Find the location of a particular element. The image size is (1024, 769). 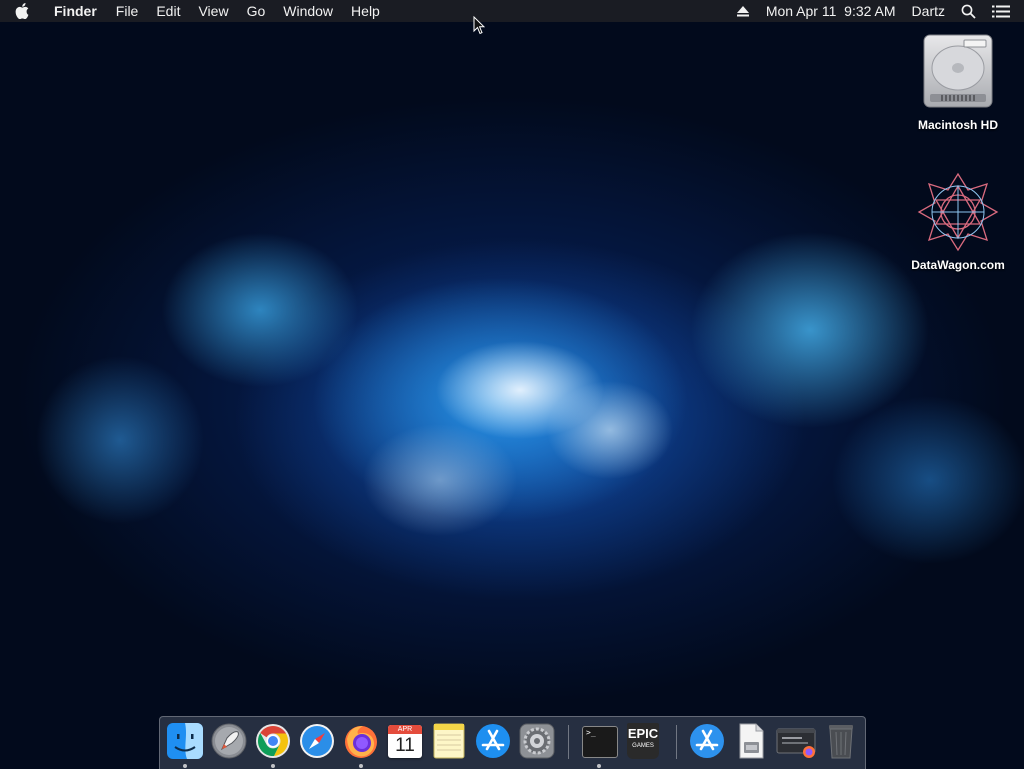

desktop-icon-macintosh-hd: Macintosh HD is located at coordinates (958, 82).